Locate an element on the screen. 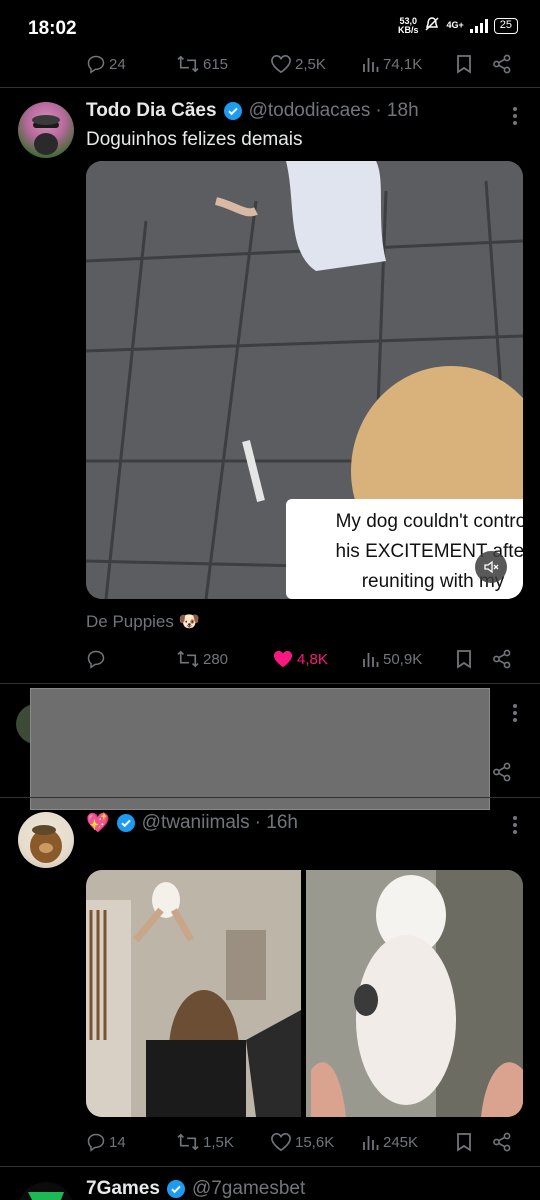 The width and height of the screenshot is (540, 1200). like-button: 4,8K is located at coordinates (300, 659).